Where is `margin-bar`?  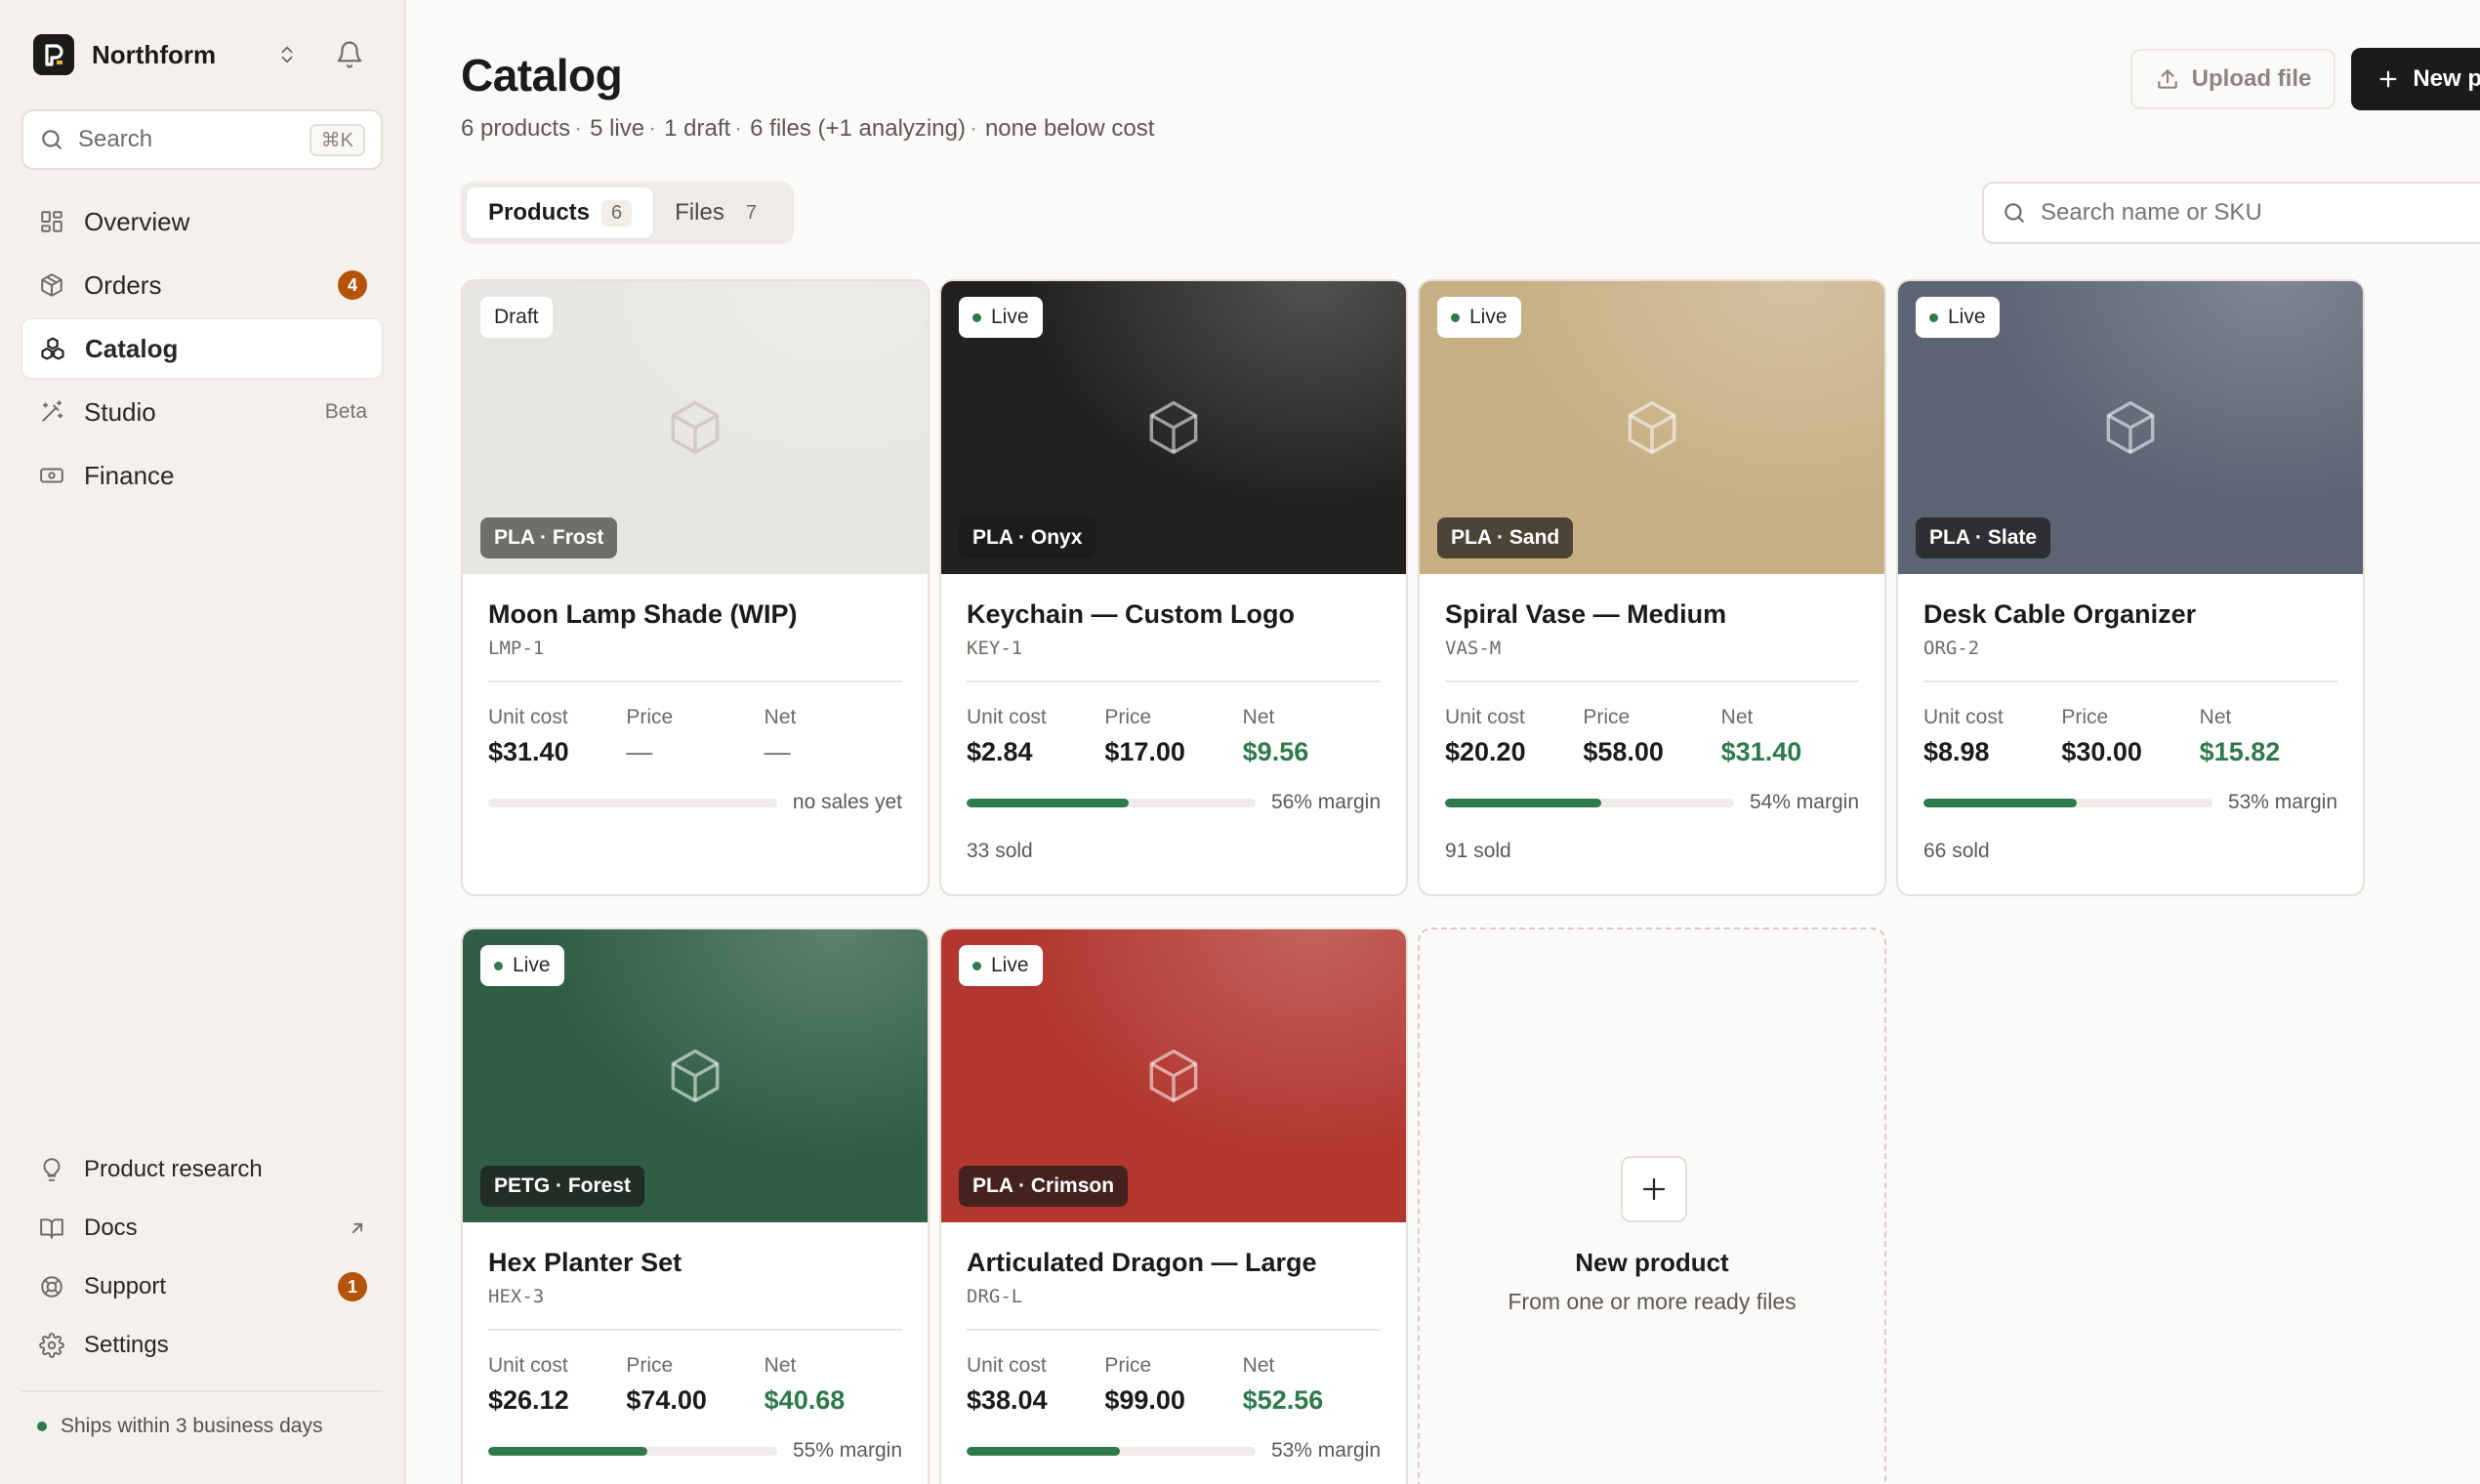 margin-bar is located at coordinates (632, 1451).